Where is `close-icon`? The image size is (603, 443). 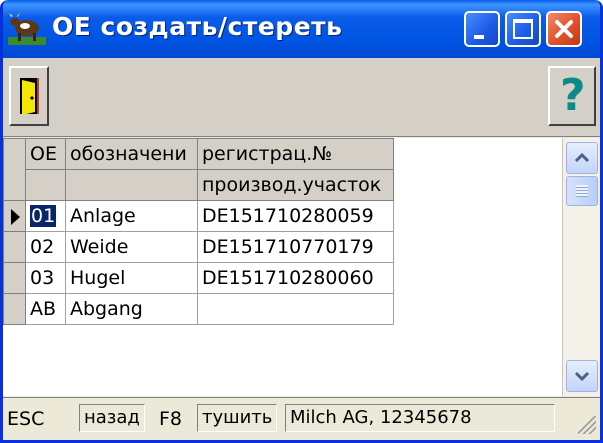 close-icon is located at coordinates (564, 29).